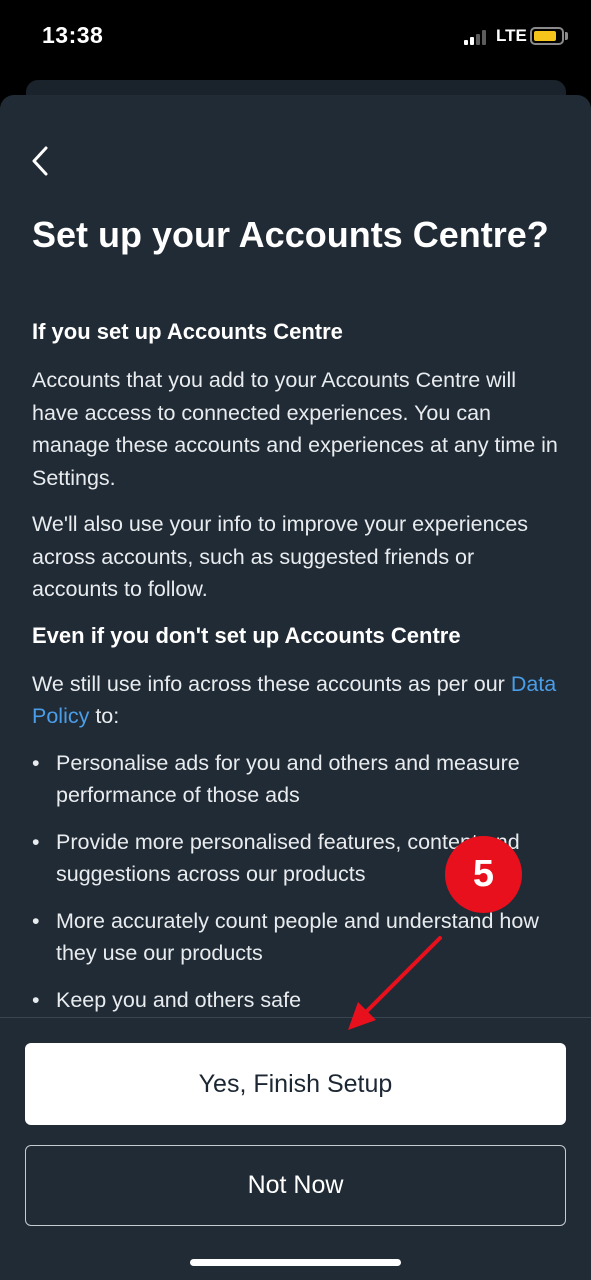 The width and height of the screenshot is (591, 1280). Describe the element at coordinates (104, 716) in the screenshot. I see `data-policy-intro-end: to:` at that location.